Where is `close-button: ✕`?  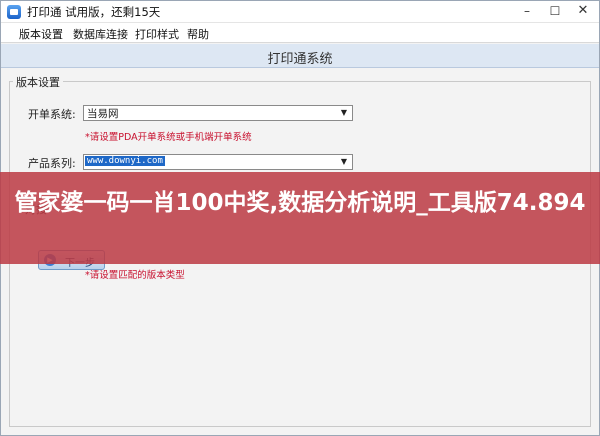 close-button: ✕ is located at coordinates (583, 11).